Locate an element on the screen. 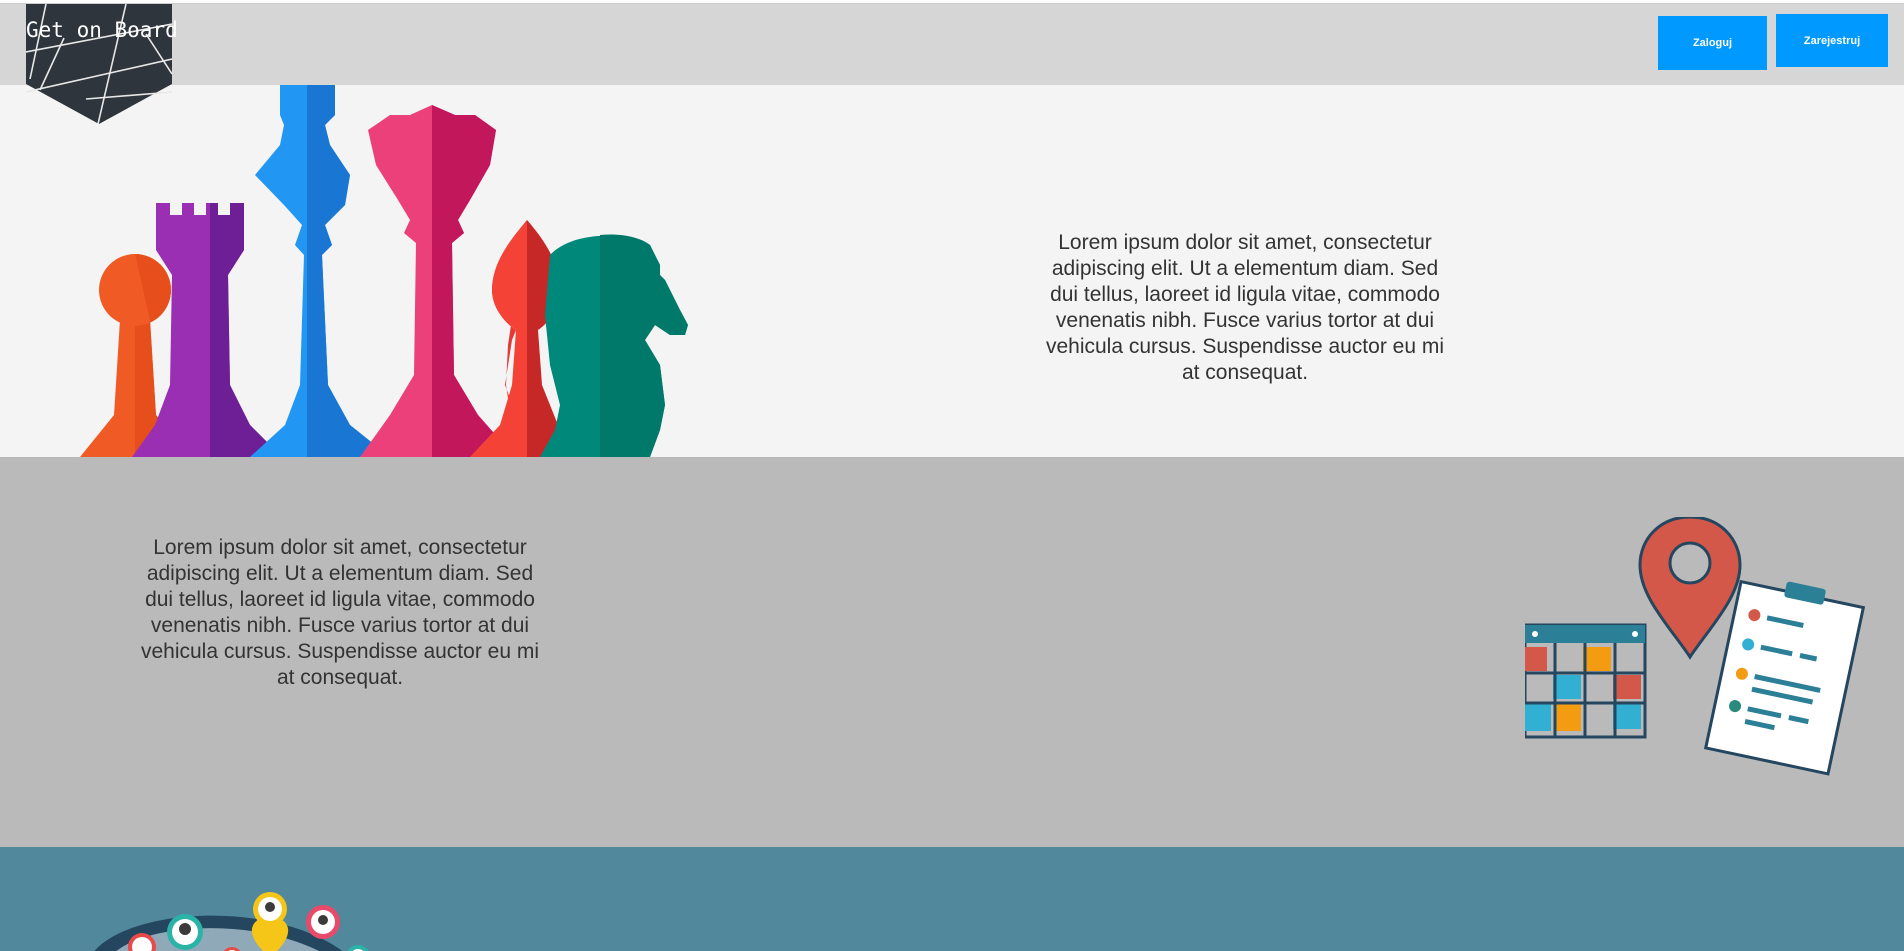 The height and width of the screenshot is (951, 1904). logo-text: Get on Board is located at coordinates (102, 30).